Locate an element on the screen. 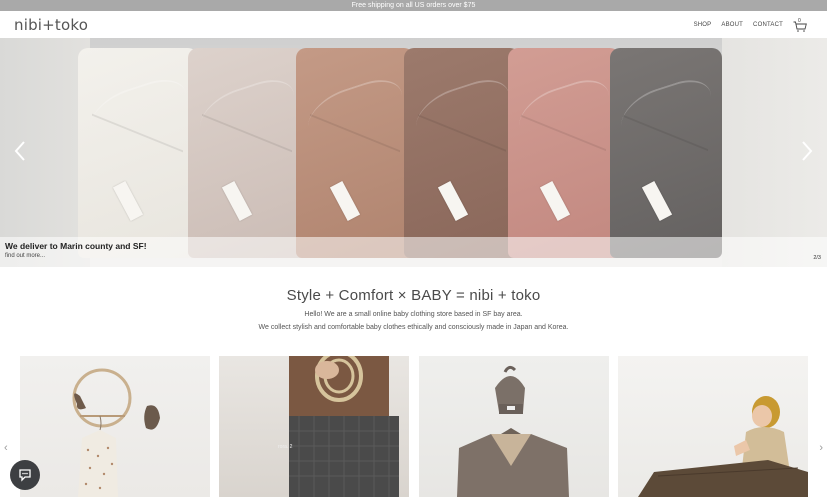 Image resolution: width=827 pixels, height=497 pixels. chat-widget-button is located at coordinates (25, 475).